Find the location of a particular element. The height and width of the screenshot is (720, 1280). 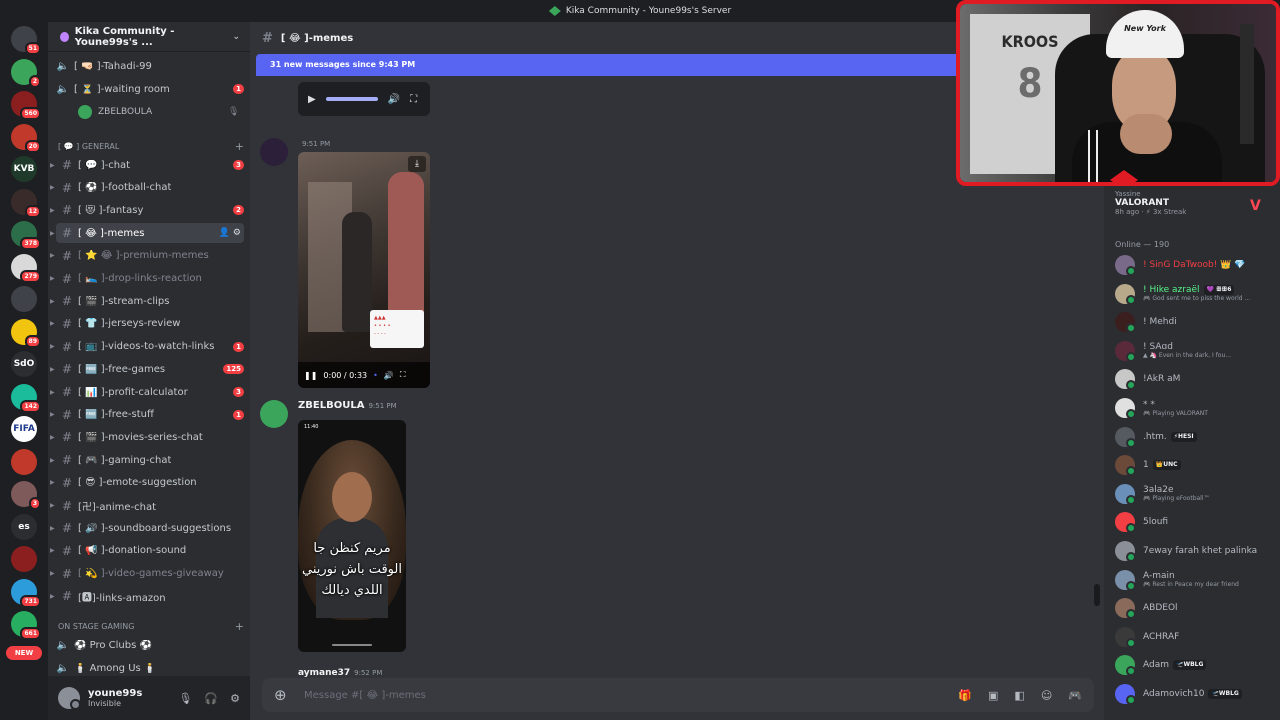

channel-item: ▶ # [🅰]-links-amazon is located at coordinates (147, 596).